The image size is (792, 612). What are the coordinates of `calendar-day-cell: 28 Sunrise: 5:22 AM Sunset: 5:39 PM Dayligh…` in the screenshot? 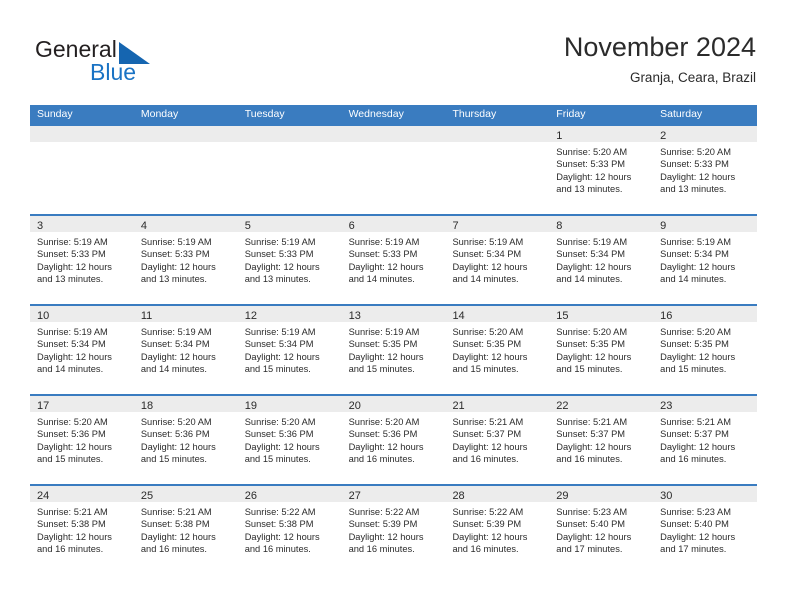 It's located at (497, 529).